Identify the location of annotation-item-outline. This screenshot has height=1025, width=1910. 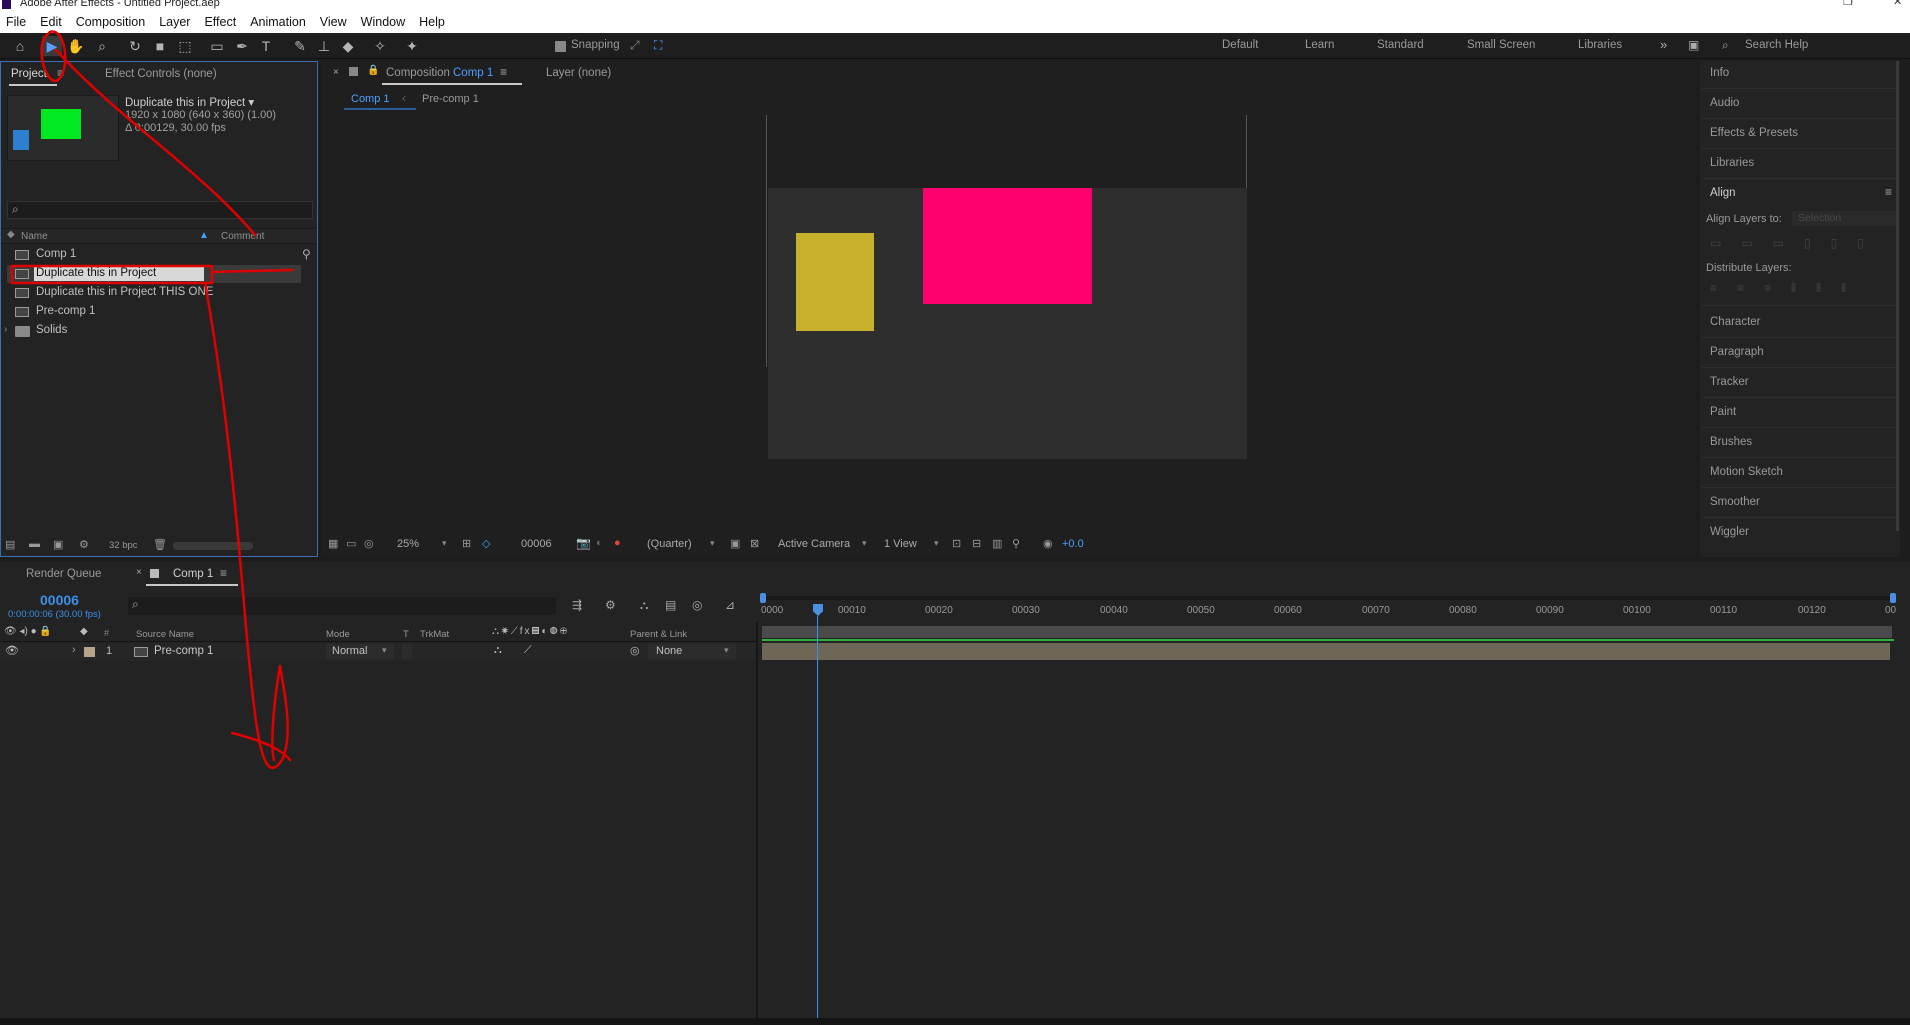
(112, 274).